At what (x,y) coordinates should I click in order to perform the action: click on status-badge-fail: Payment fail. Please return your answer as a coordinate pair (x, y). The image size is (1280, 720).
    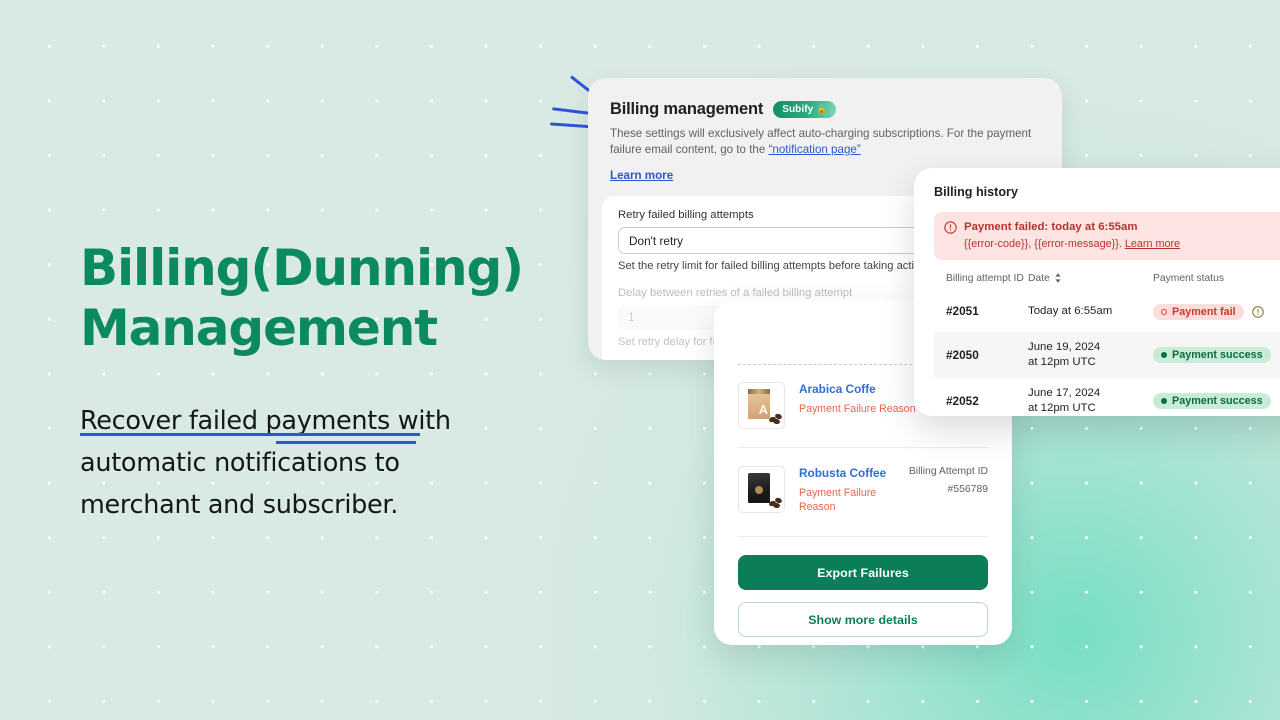
    Looking at the image, I should click on (1198, 311).